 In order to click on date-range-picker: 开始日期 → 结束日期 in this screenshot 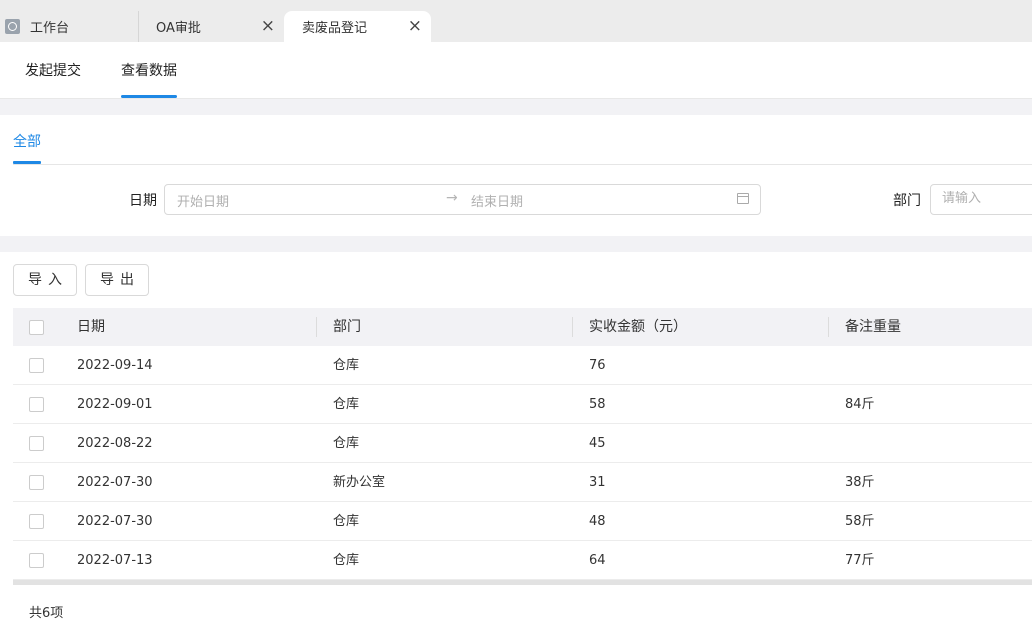, I will do `click(462, 199)`.